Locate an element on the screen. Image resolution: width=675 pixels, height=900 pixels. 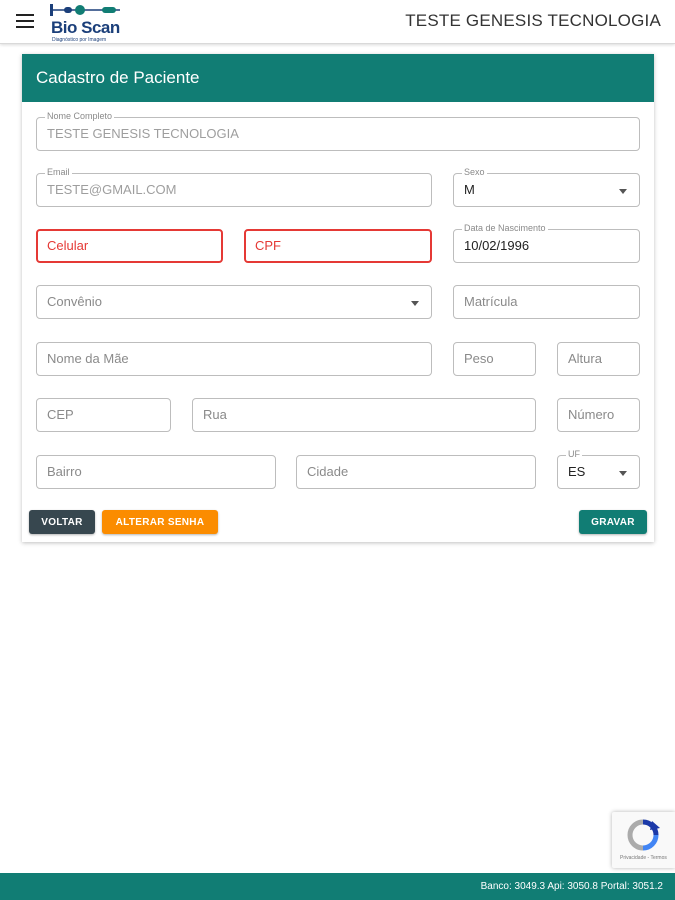
app-footer: Banco: 3049.3 Api: 3050.8 Portal: 3051.2 is located at coordinates (337, 886).